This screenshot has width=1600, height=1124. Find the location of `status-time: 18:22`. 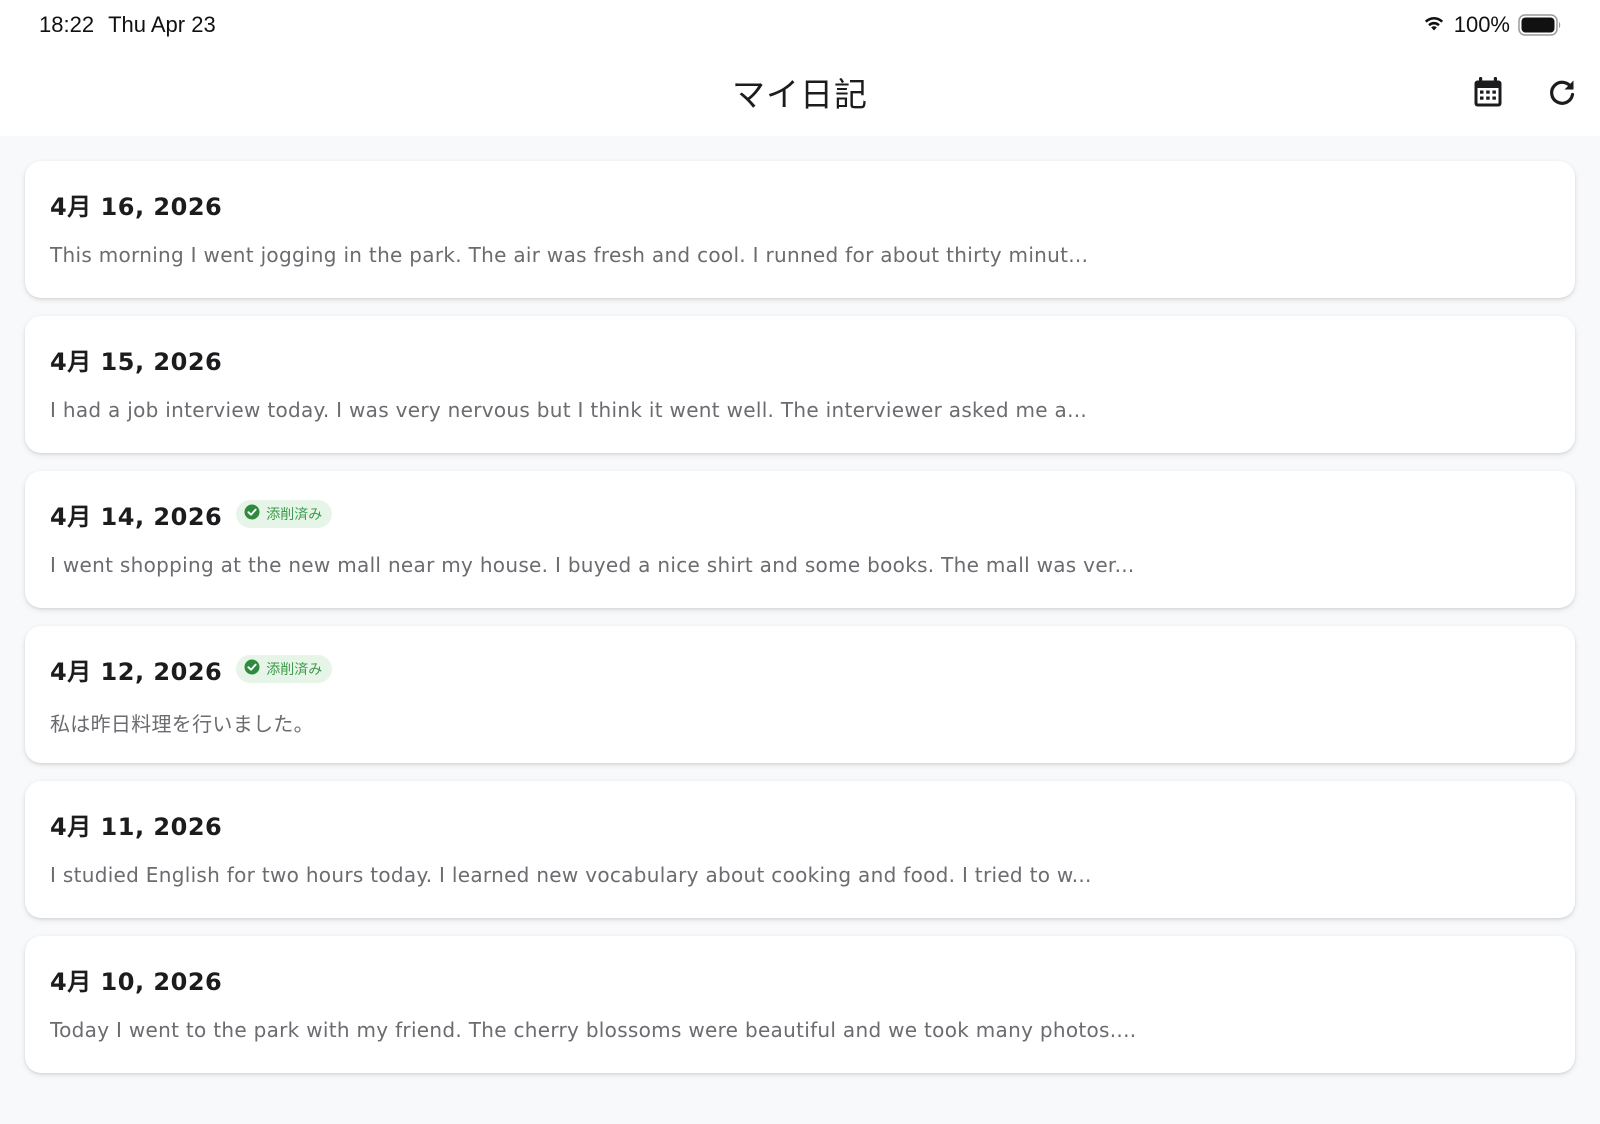

status-time: 18:22 is located at coordinates (67, 24).